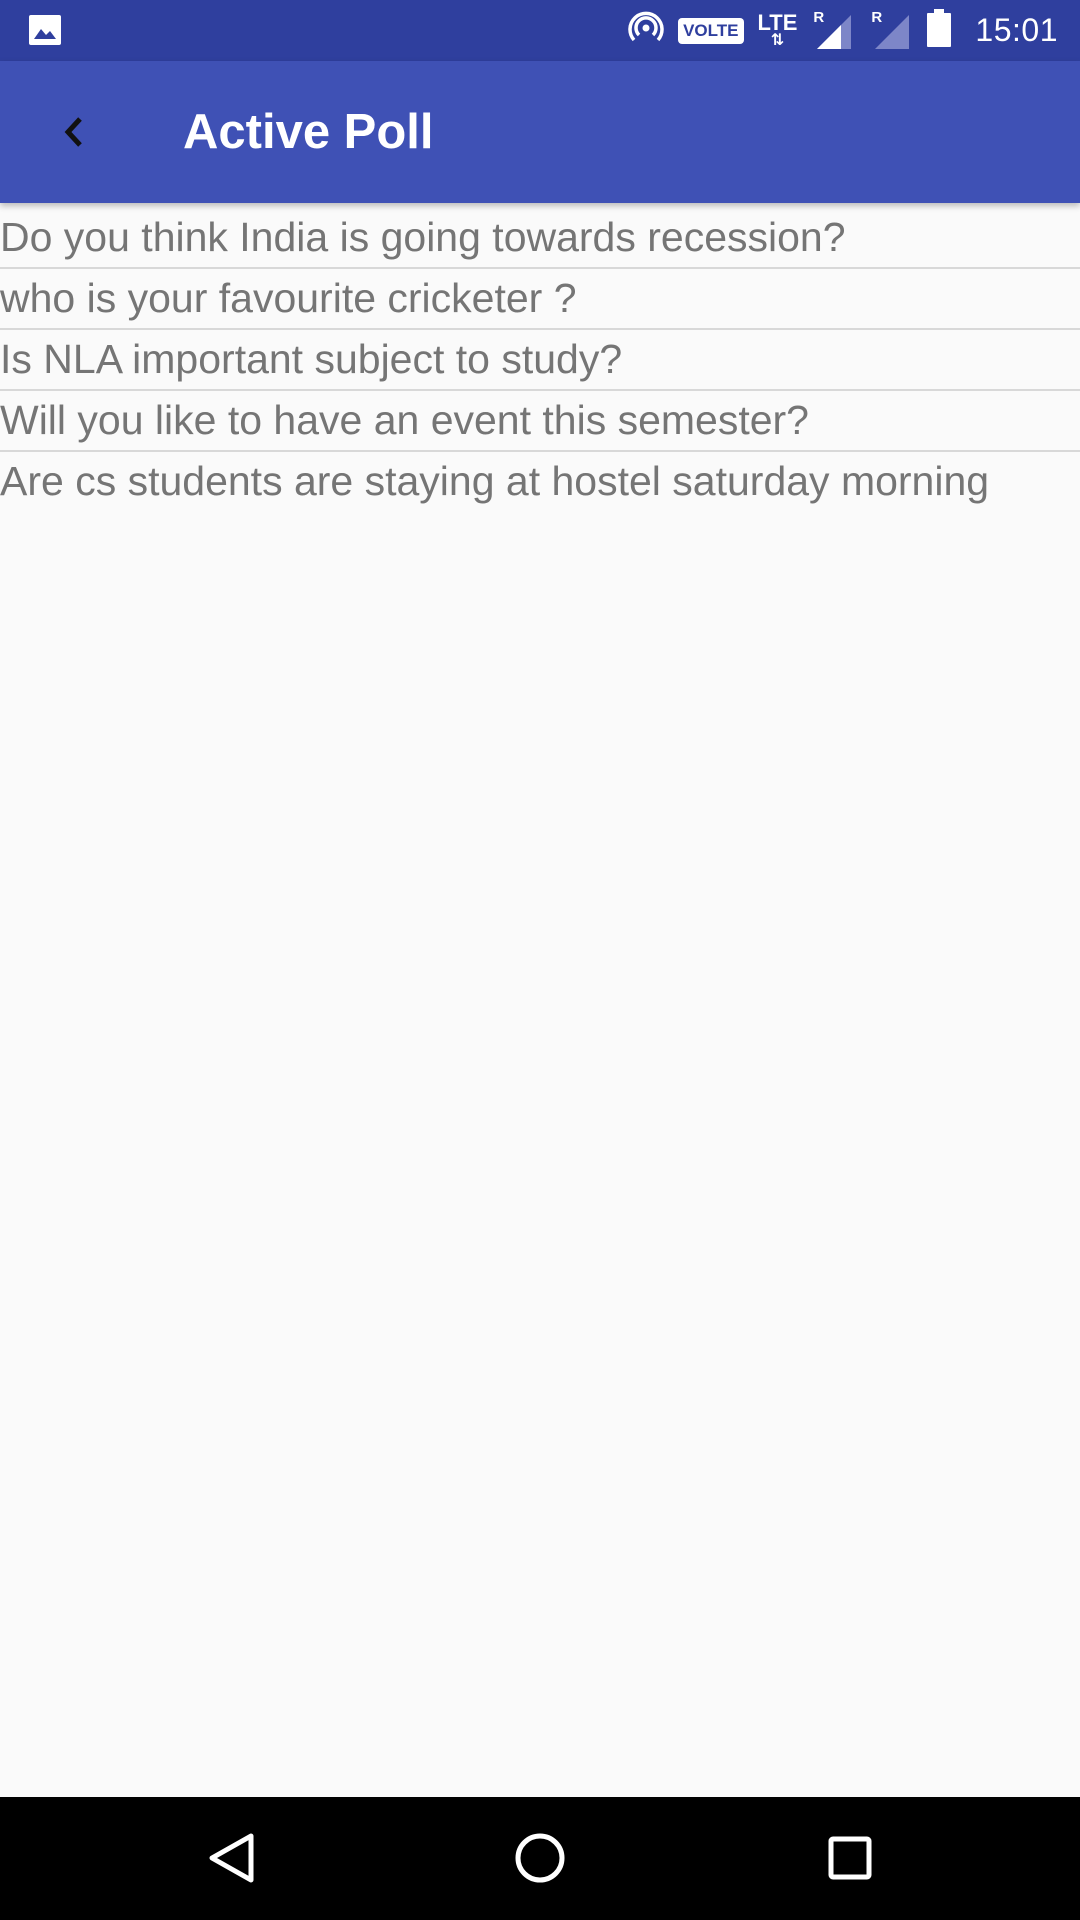 The width and height of the screenshot is (1080, 1920). What do you see at coordinates (939, 30) in the screenshot?
I see `battery-icon` at bounding box center [939, 30].